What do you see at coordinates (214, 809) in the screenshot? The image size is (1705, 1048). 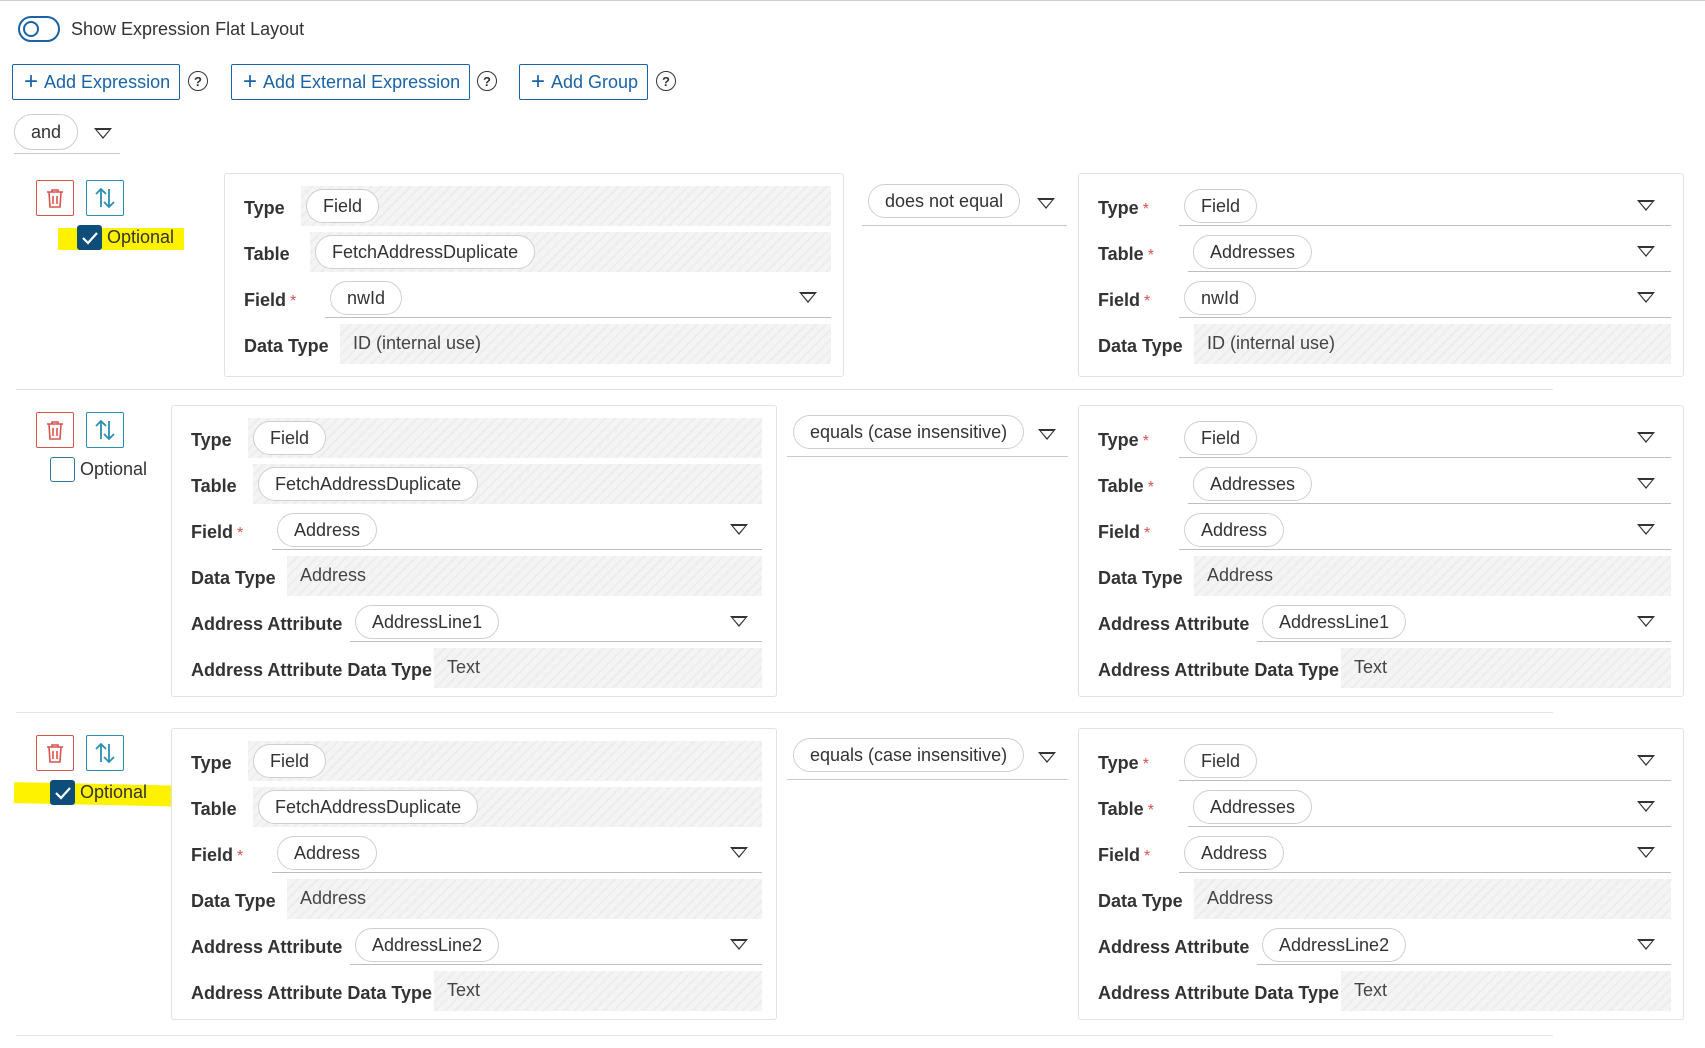 I see `table-label: Table` at bounding box center [214, 809].